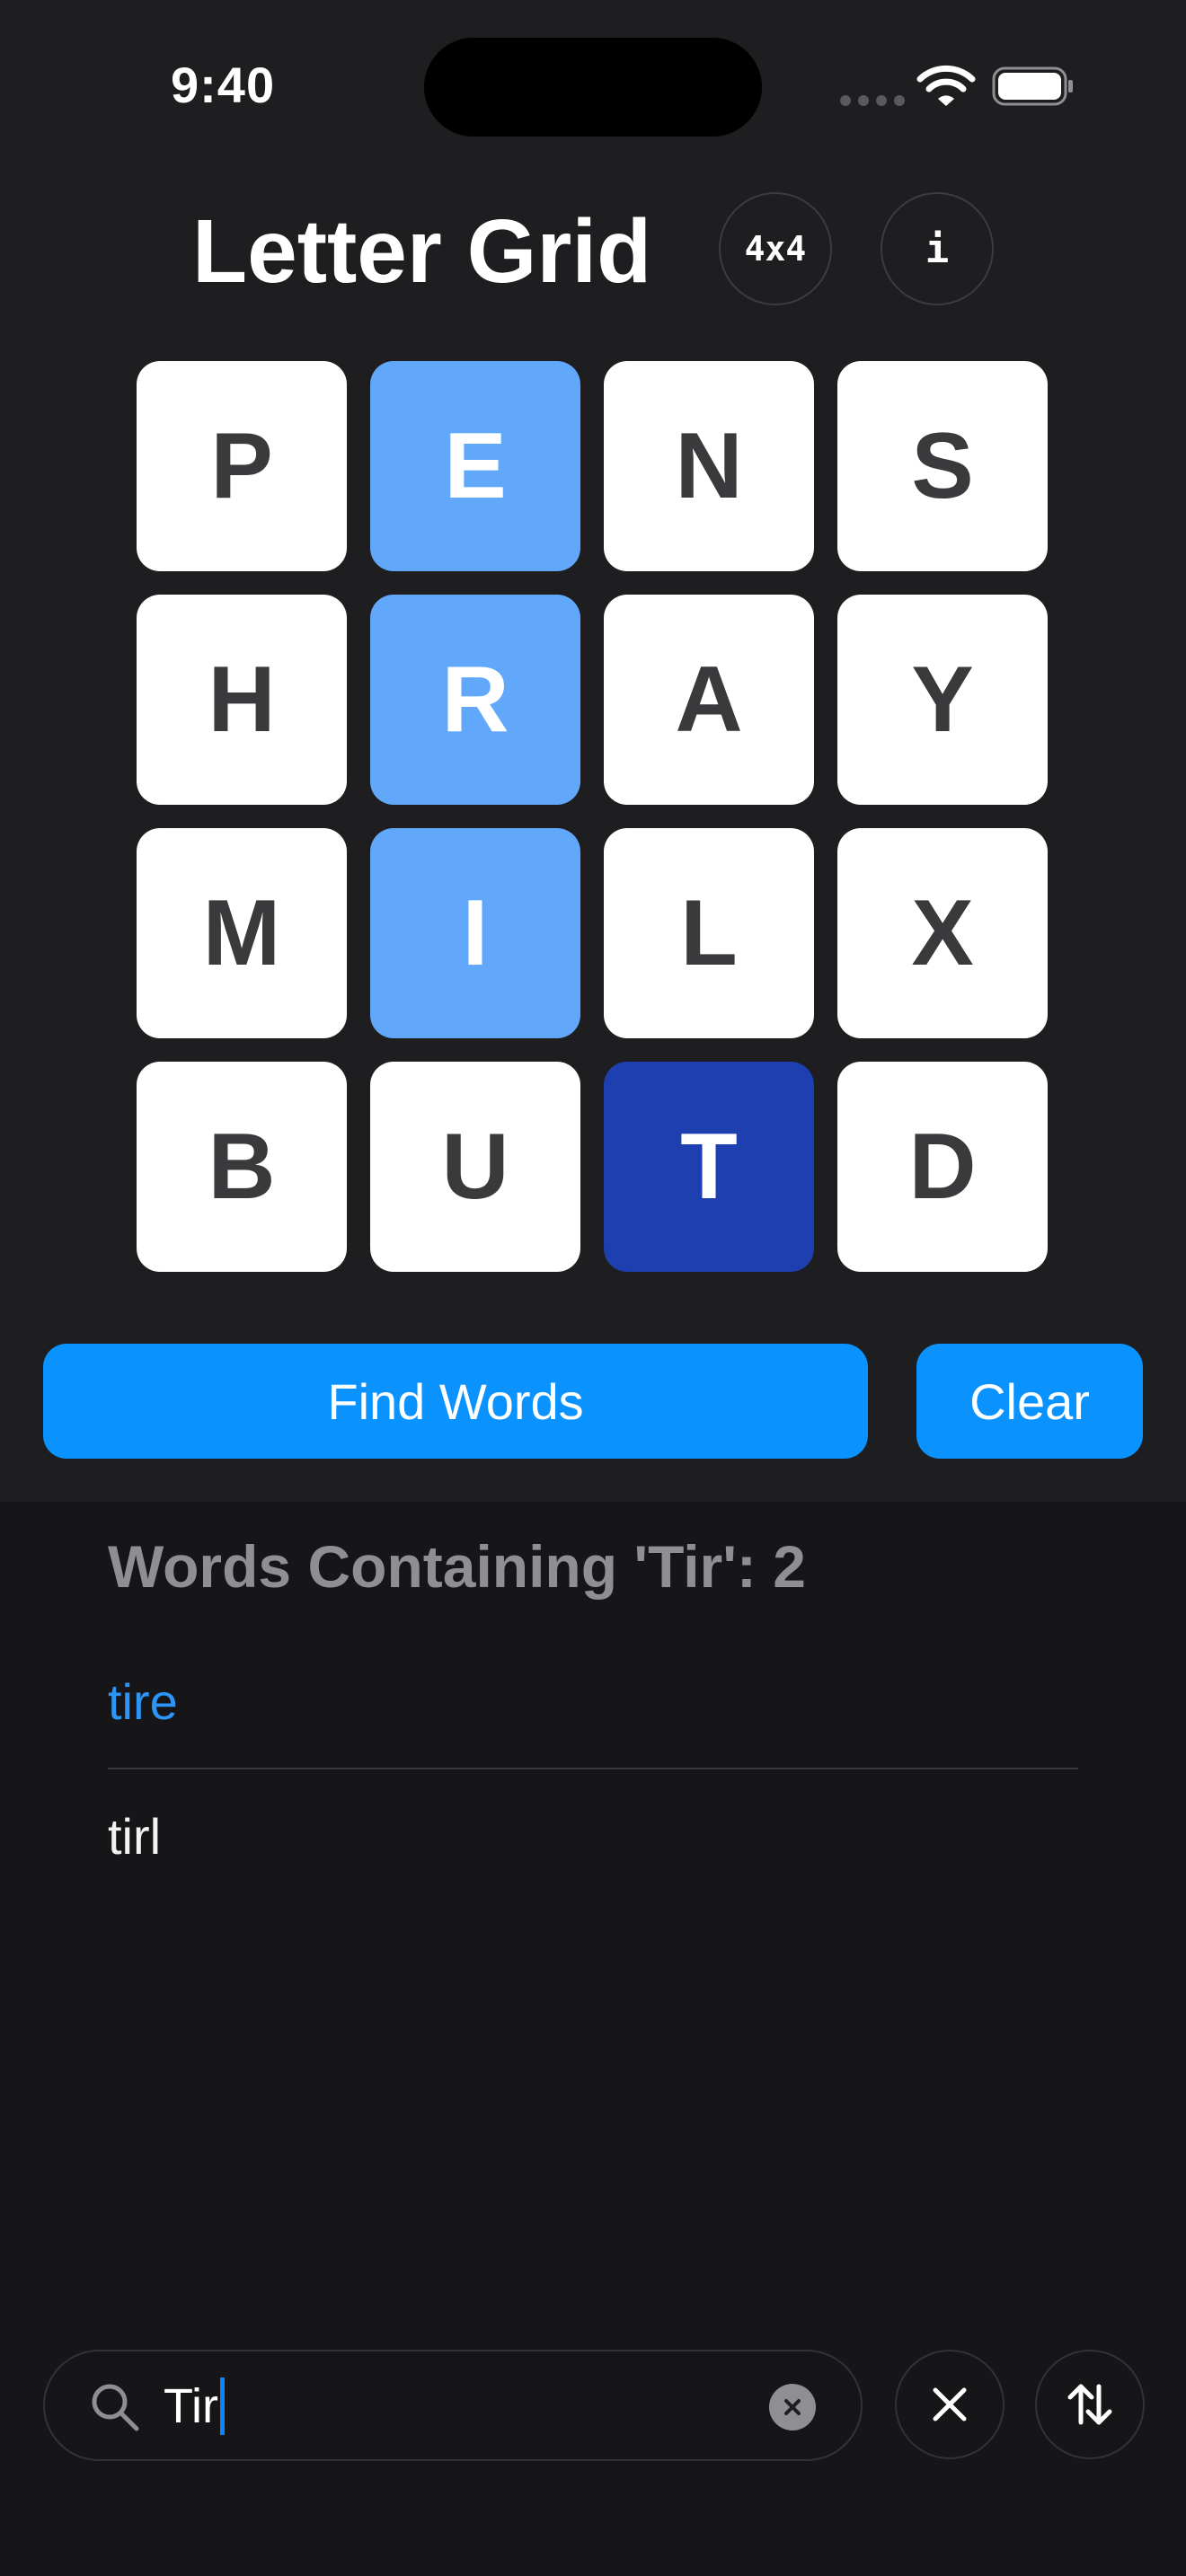 This screenshot has width=1186, height=2576. I want to click on find-words-button: Find Words, so click(455, 1401).